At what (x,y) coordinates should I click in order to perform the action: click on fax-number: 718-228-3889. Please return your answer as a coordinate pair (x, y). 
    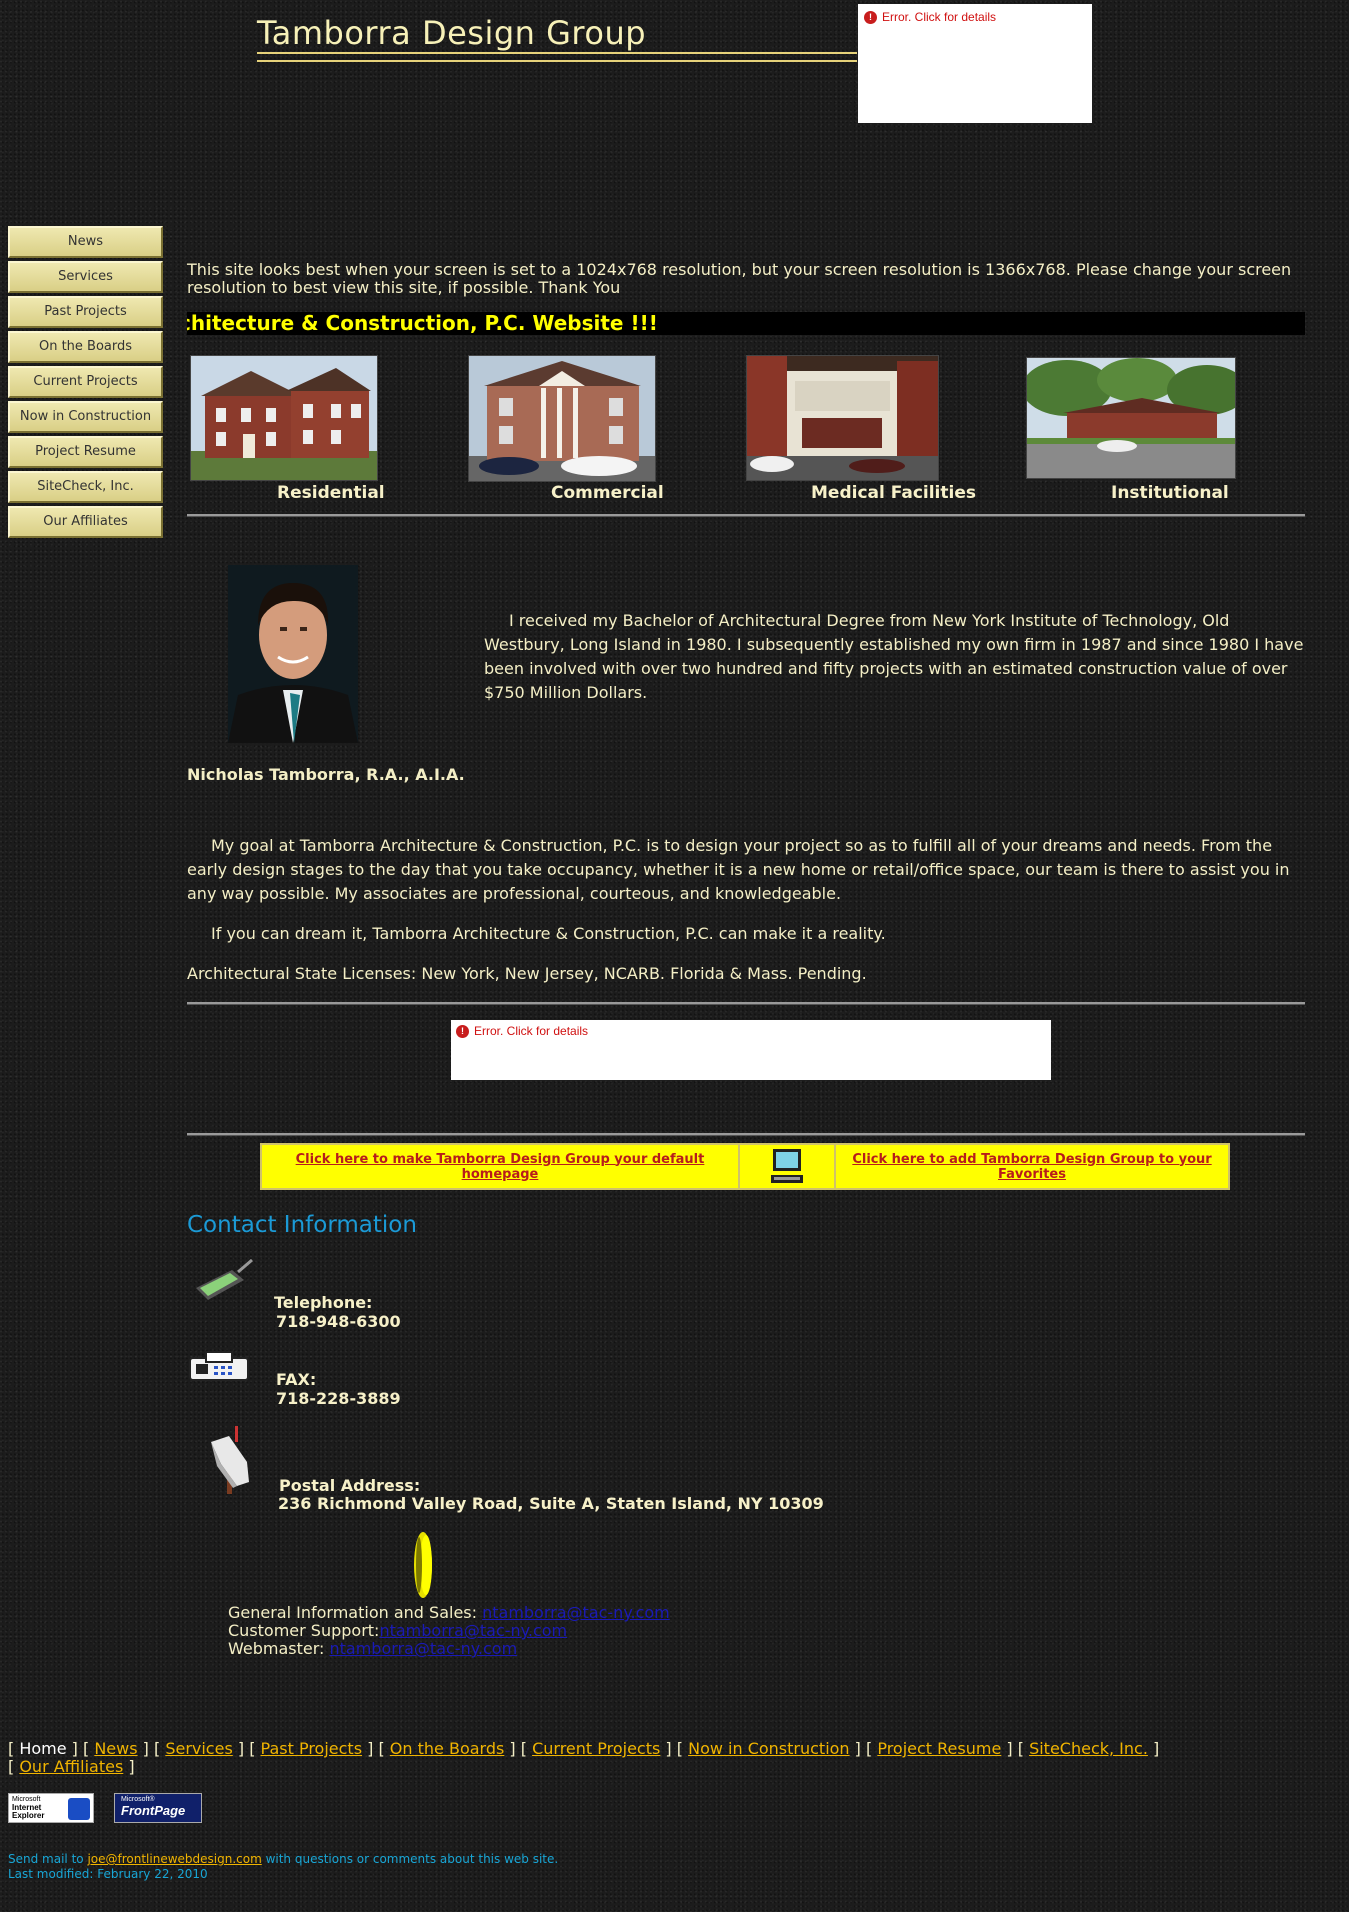
    Looking at the image, I should click on (338, 1398).